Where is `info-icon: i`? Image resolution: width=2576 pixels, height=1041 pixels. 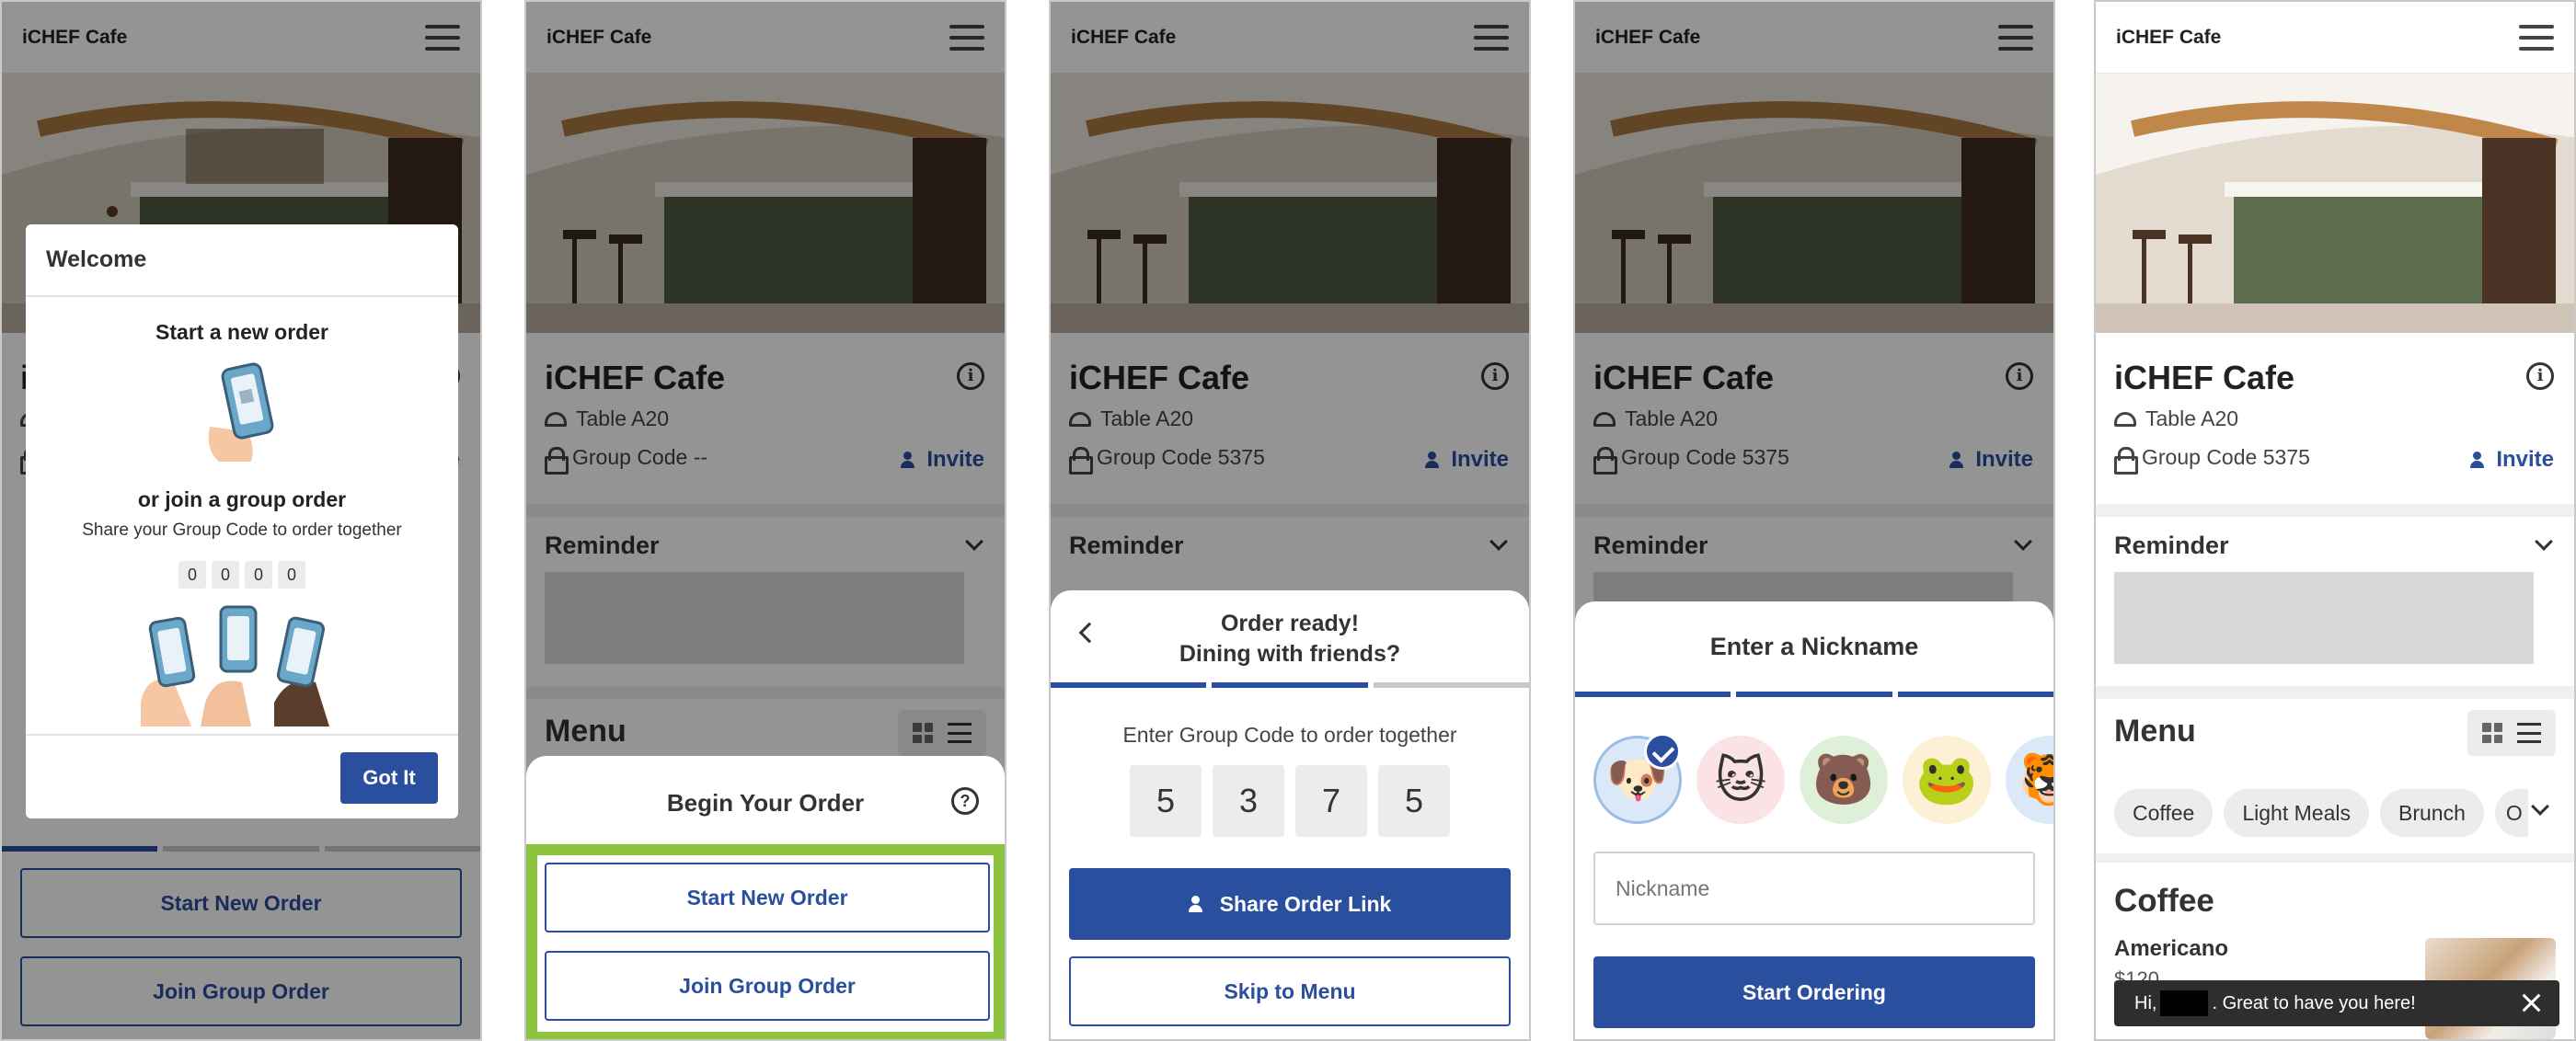
info-icon: i is located at coordinates (2540, 376).